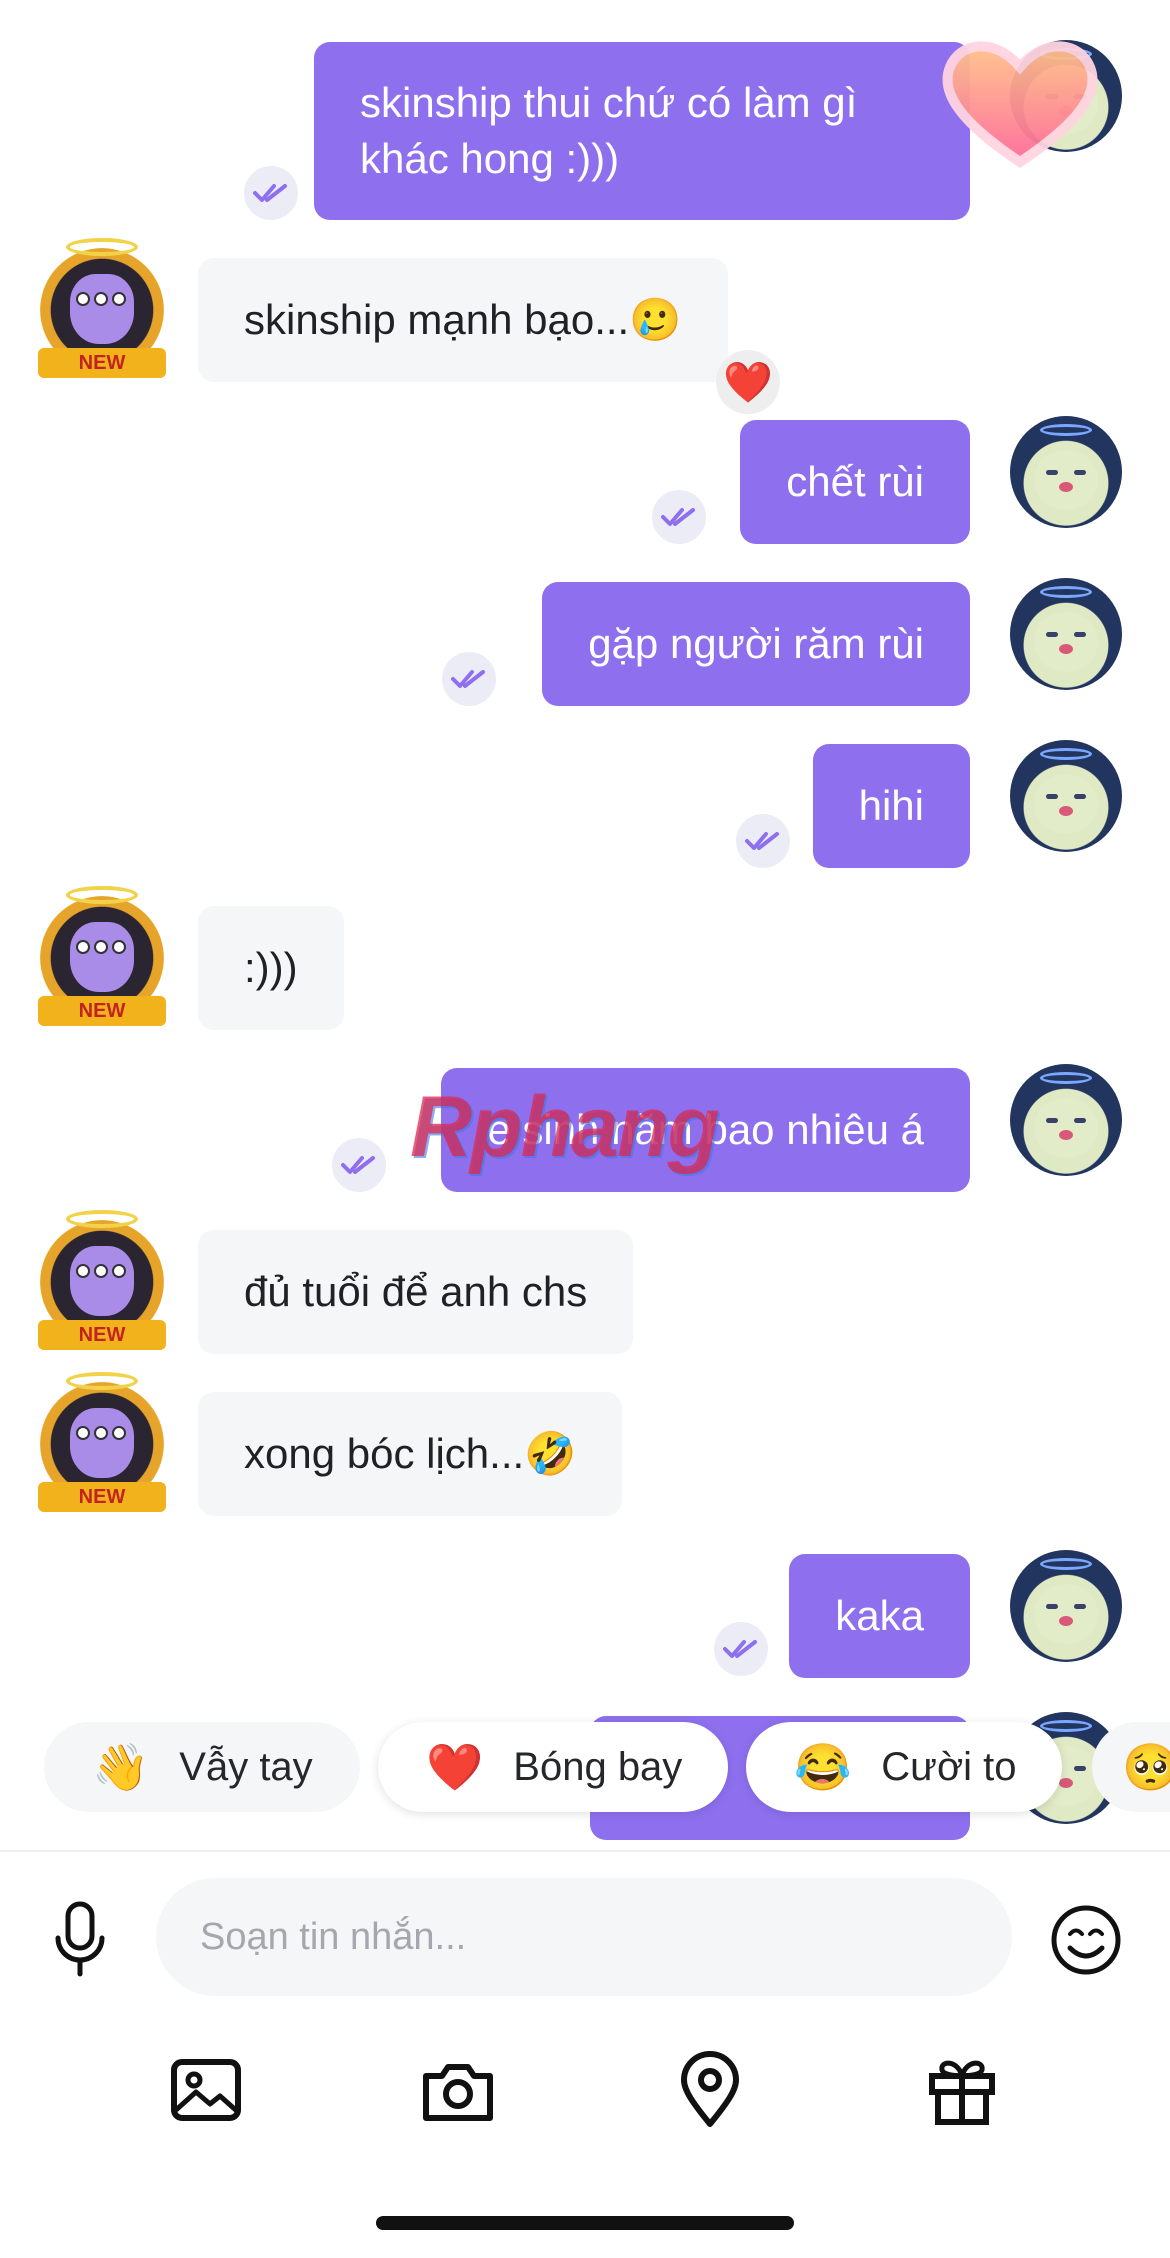  I want to click on camera-icon, so click(458, 2090).